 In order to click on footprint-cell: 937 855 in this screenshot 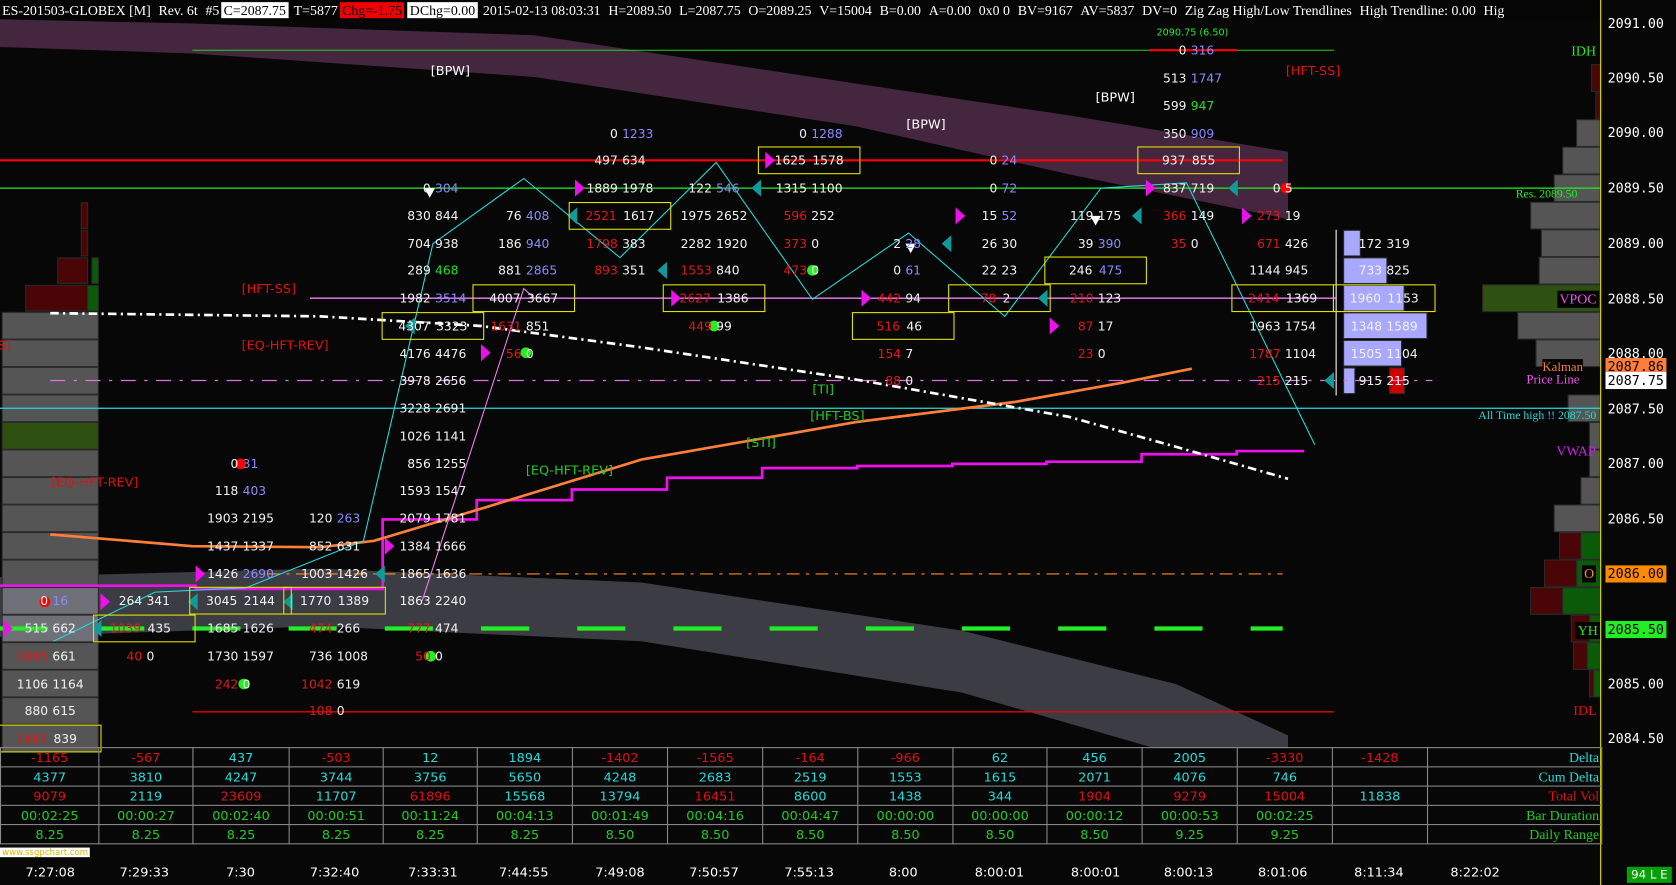, I will do `click(1188, 160)`.